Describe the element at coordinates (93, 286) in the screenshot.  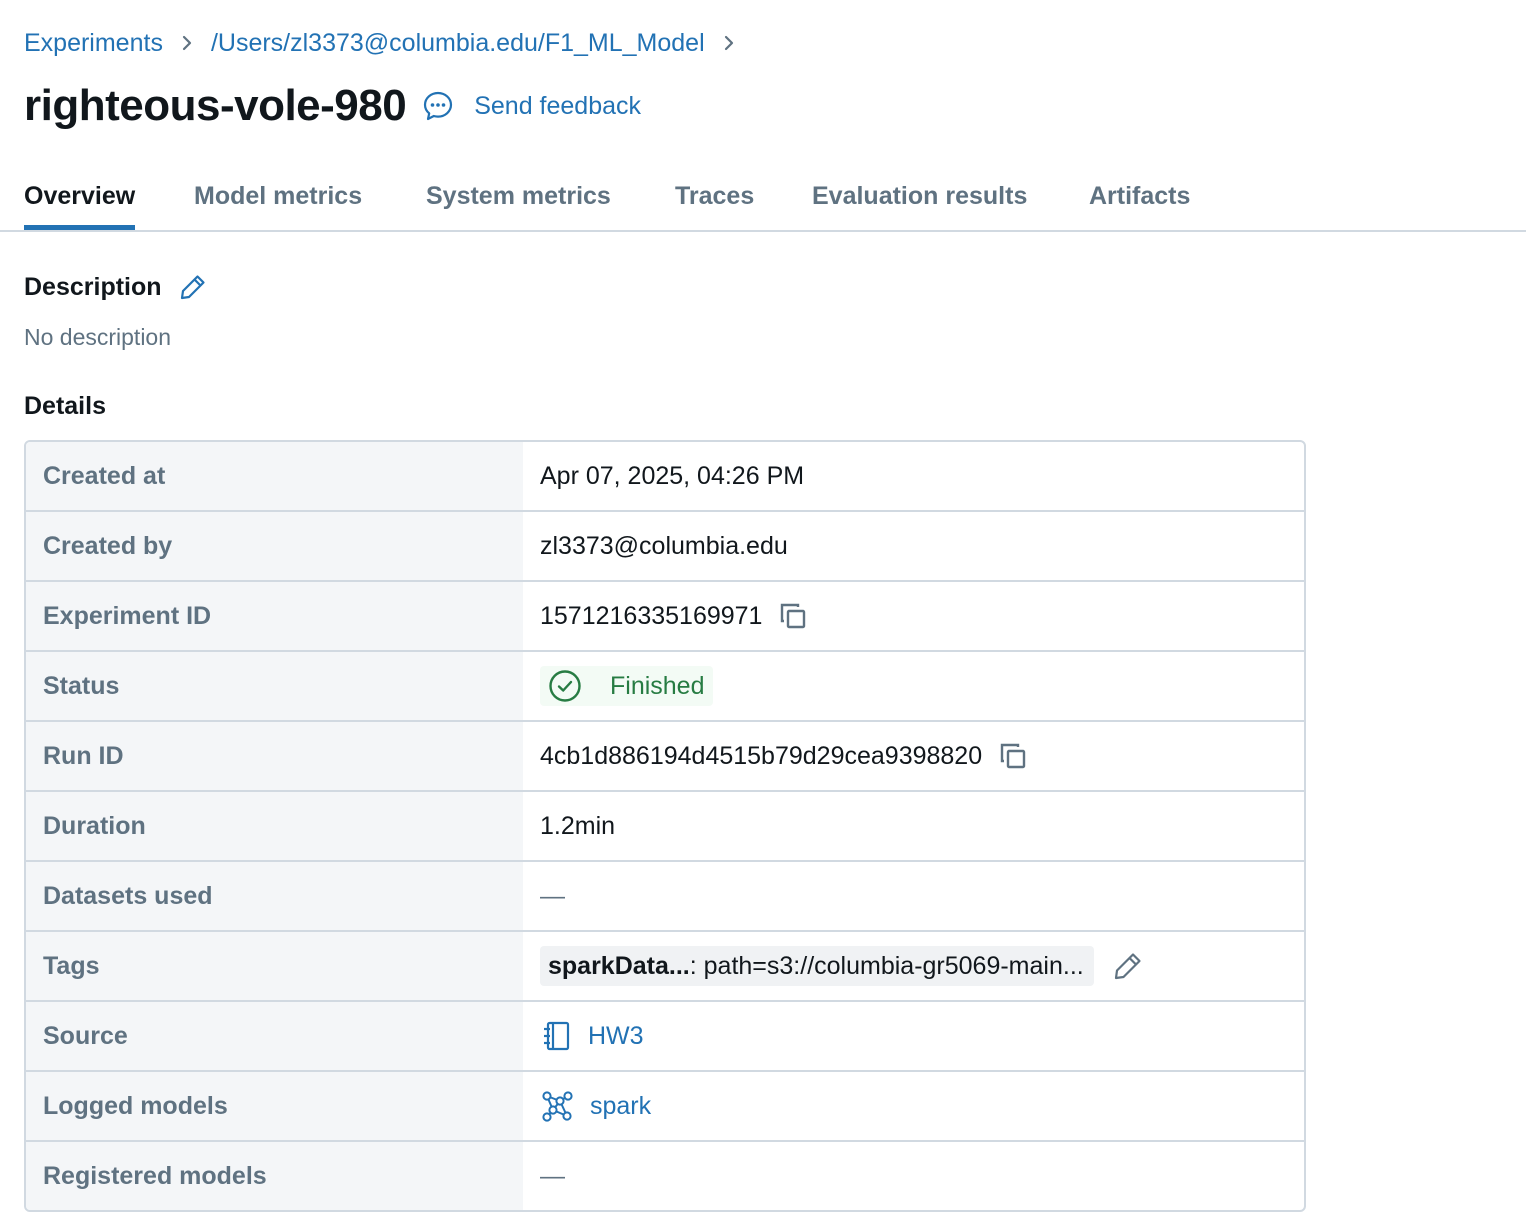
I see `description-heading: Description` at that location.